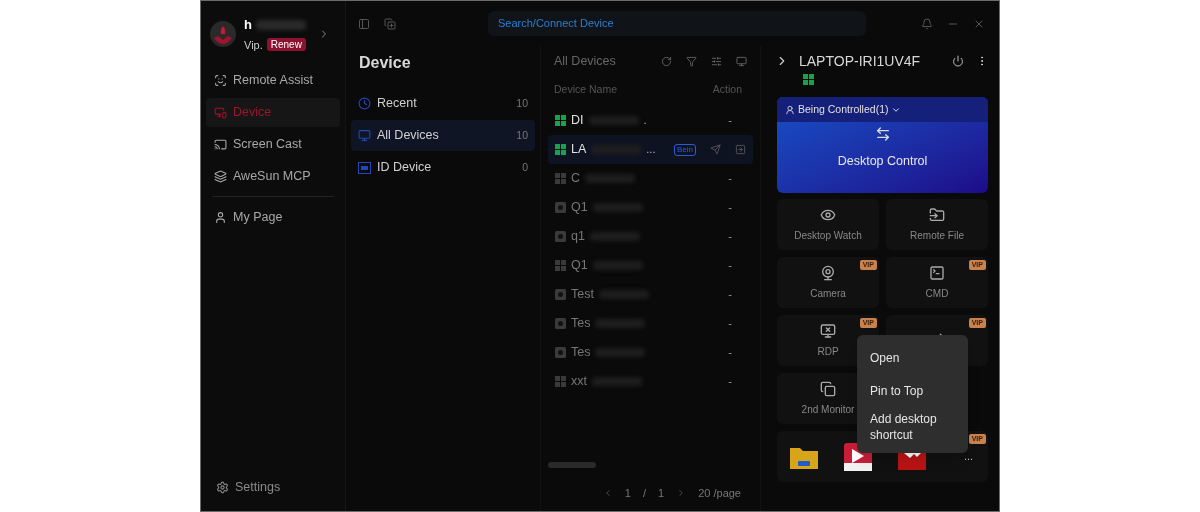 The width and height of the screenshot is (1200, 512). I want to click on desktop-control-label: Desktop Control, so click(882, 161).